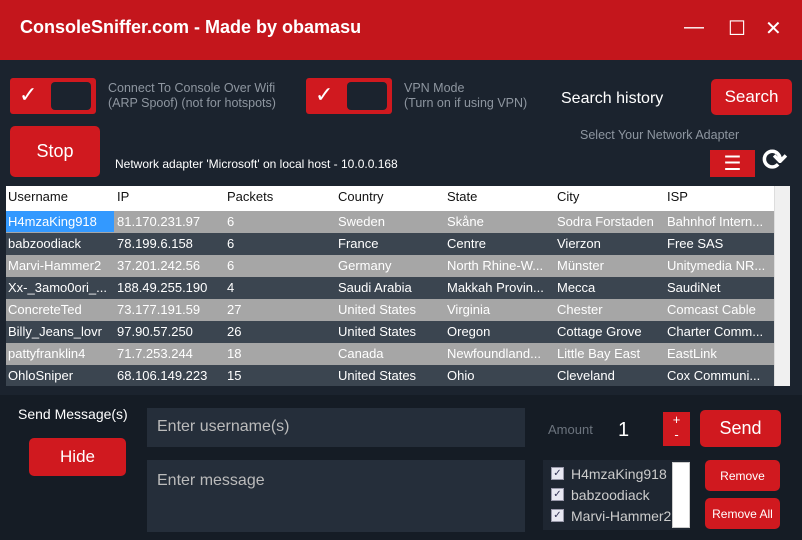 The width and height of the screenshot is (802, 540). What do you see at coordinates (612, 98) in the screenshot?
I see `search-history-label: Search history` at bounding box center [612, 98].